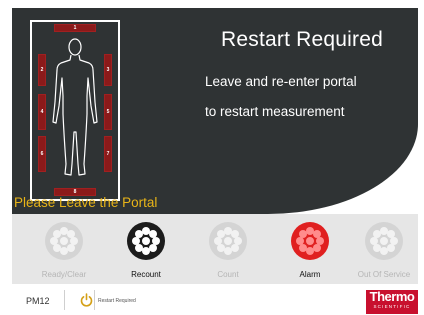  What do you see at coordinates (108, 112) in the screenshot?
I see `detector-5: 5` at bounding box center [108, 112].